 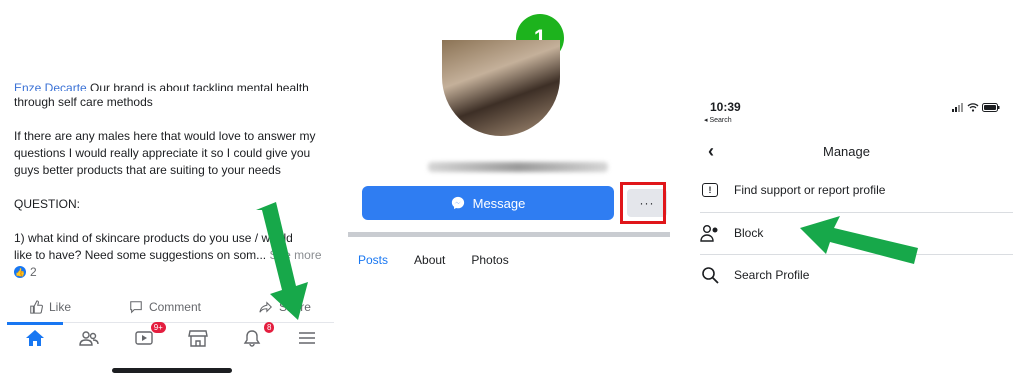 I want to click on menu-item-find-support: ! Find support or report profile, so click(x=856, y=190).